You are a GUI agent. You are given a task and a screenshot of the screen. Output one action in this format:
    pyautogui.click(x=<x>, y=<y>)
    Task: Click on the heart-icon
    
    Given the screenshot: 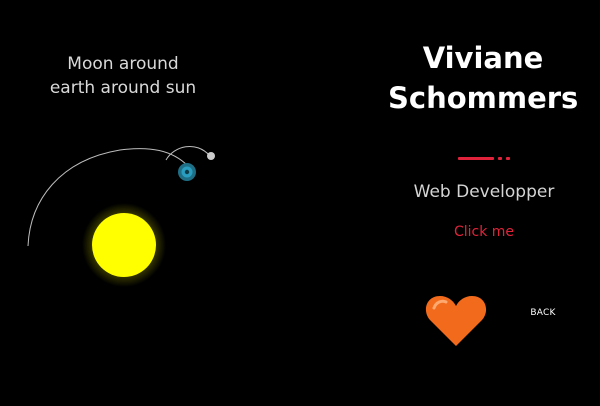 What is the action you would take?
    pyautogui.click(x=456, y=320)
    